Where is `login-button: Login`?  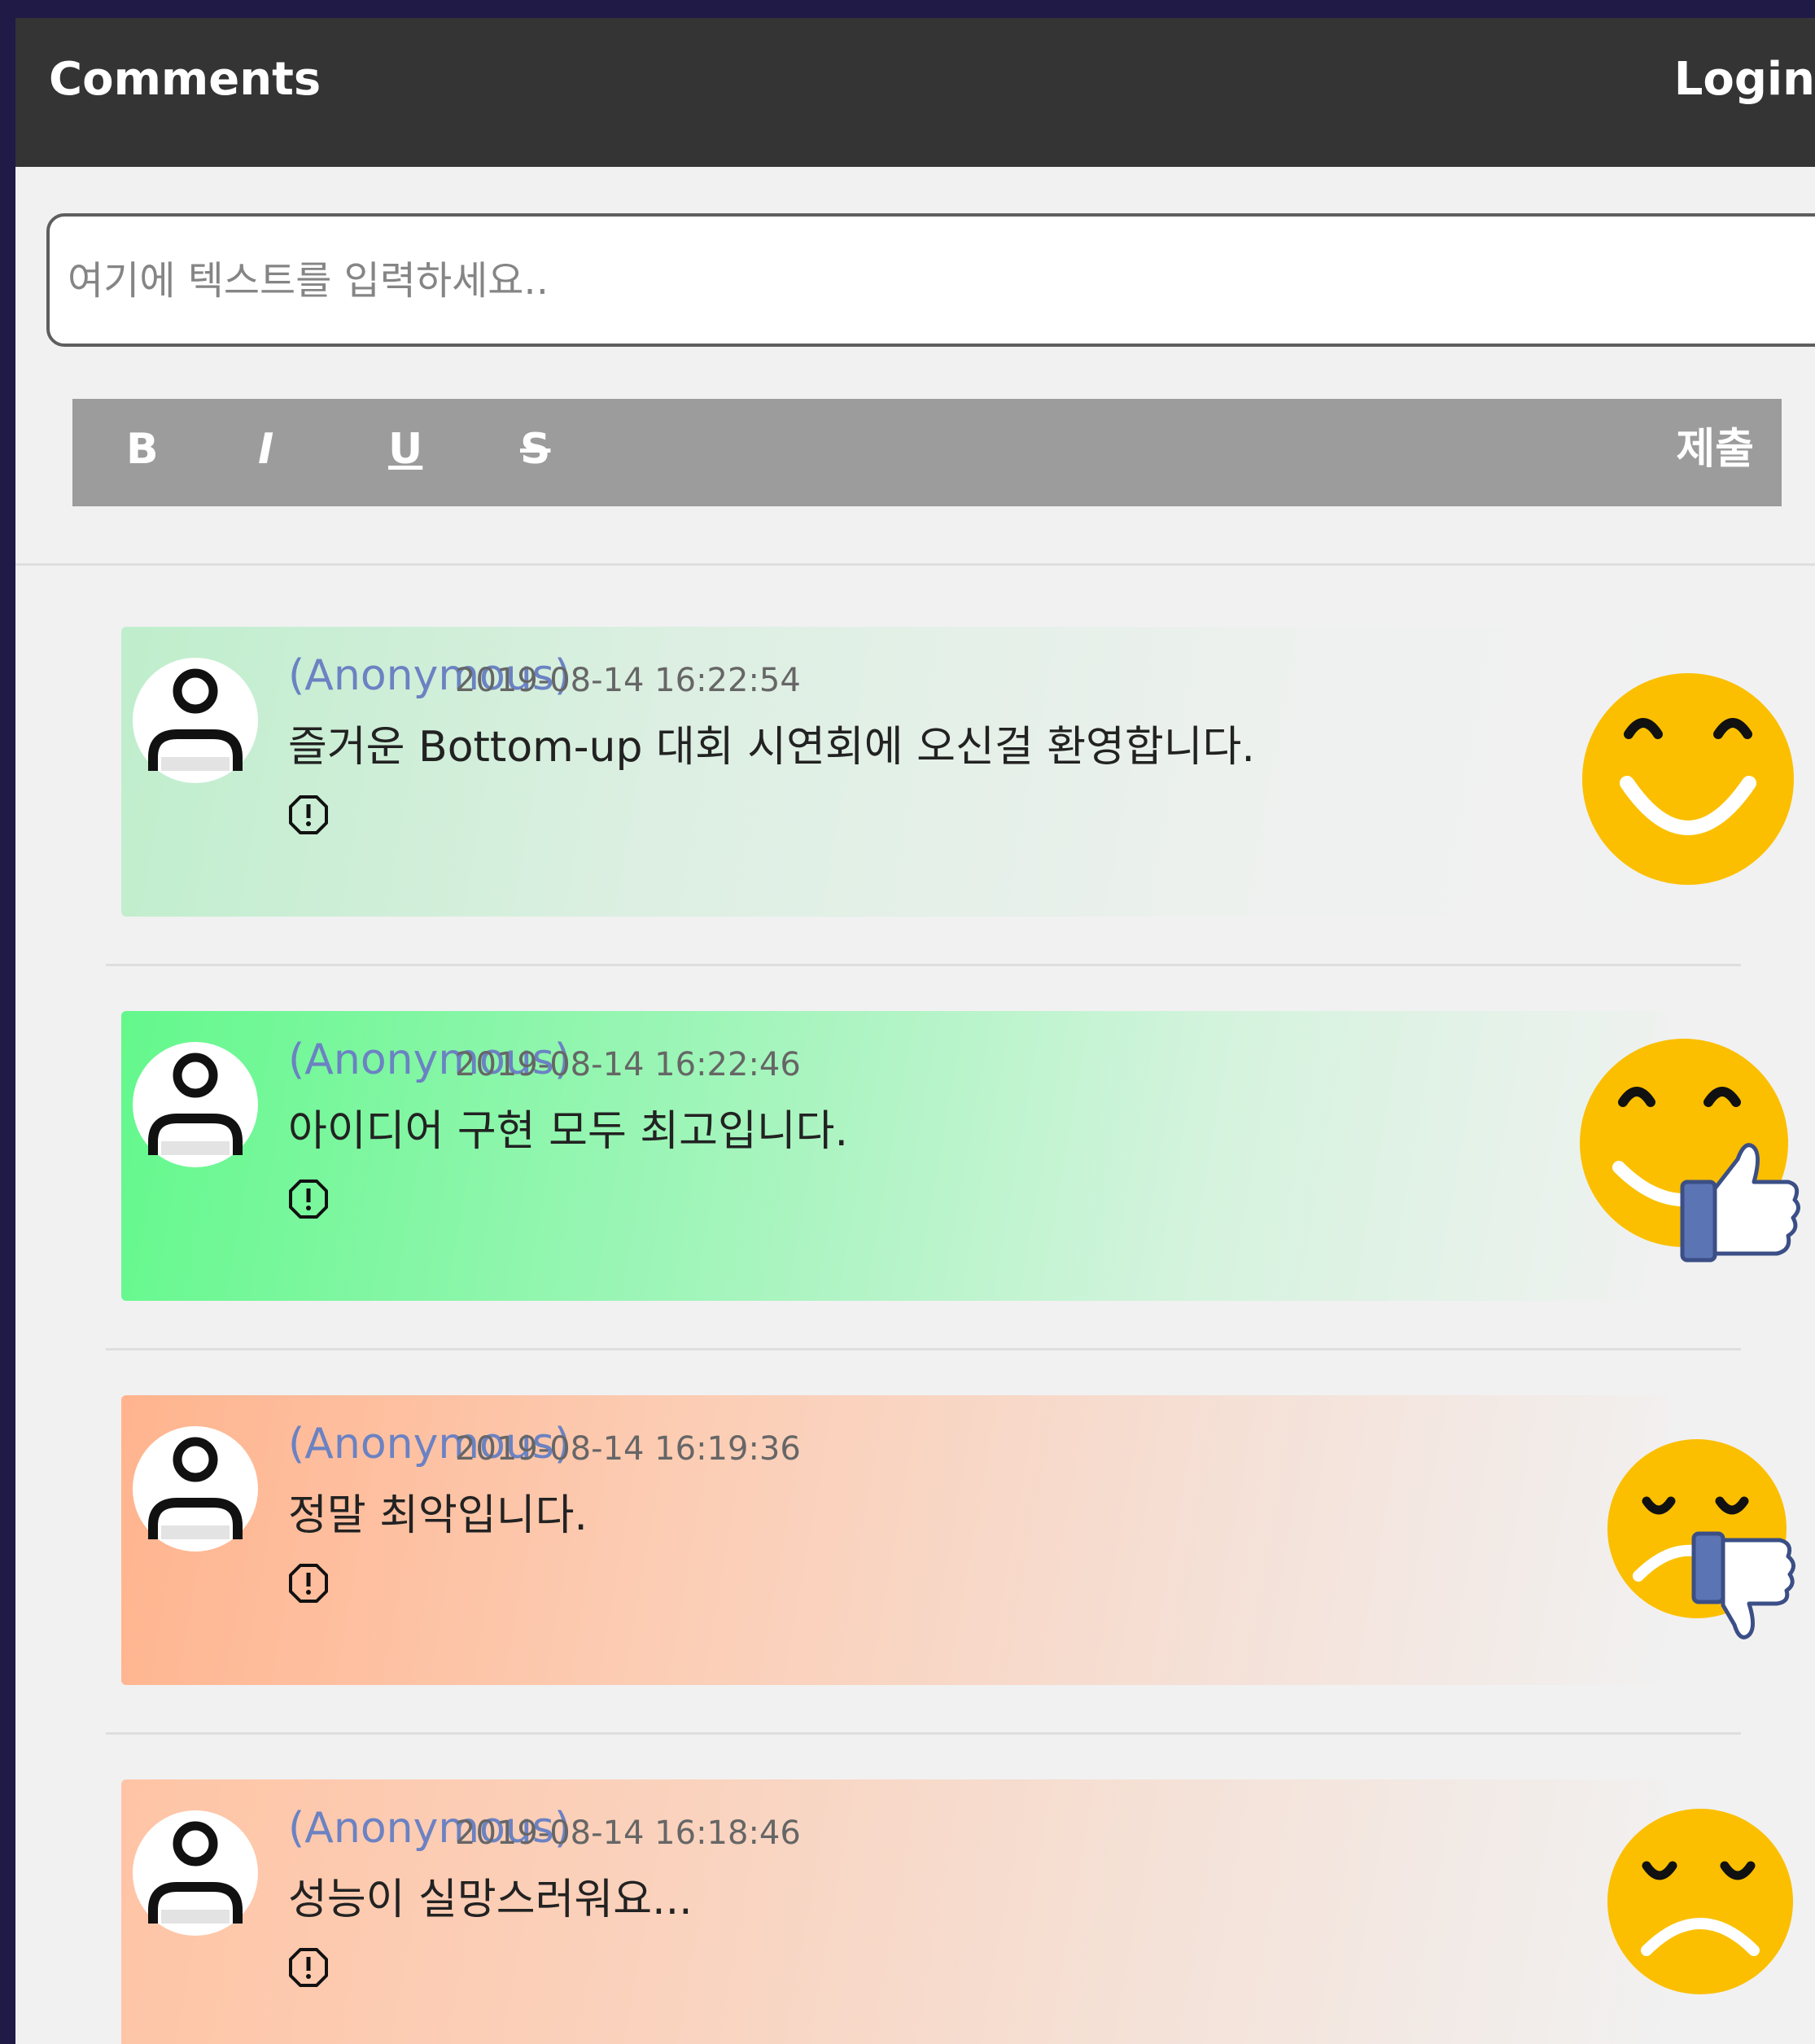
login-button: Login is located at coordinates (1744, 80).